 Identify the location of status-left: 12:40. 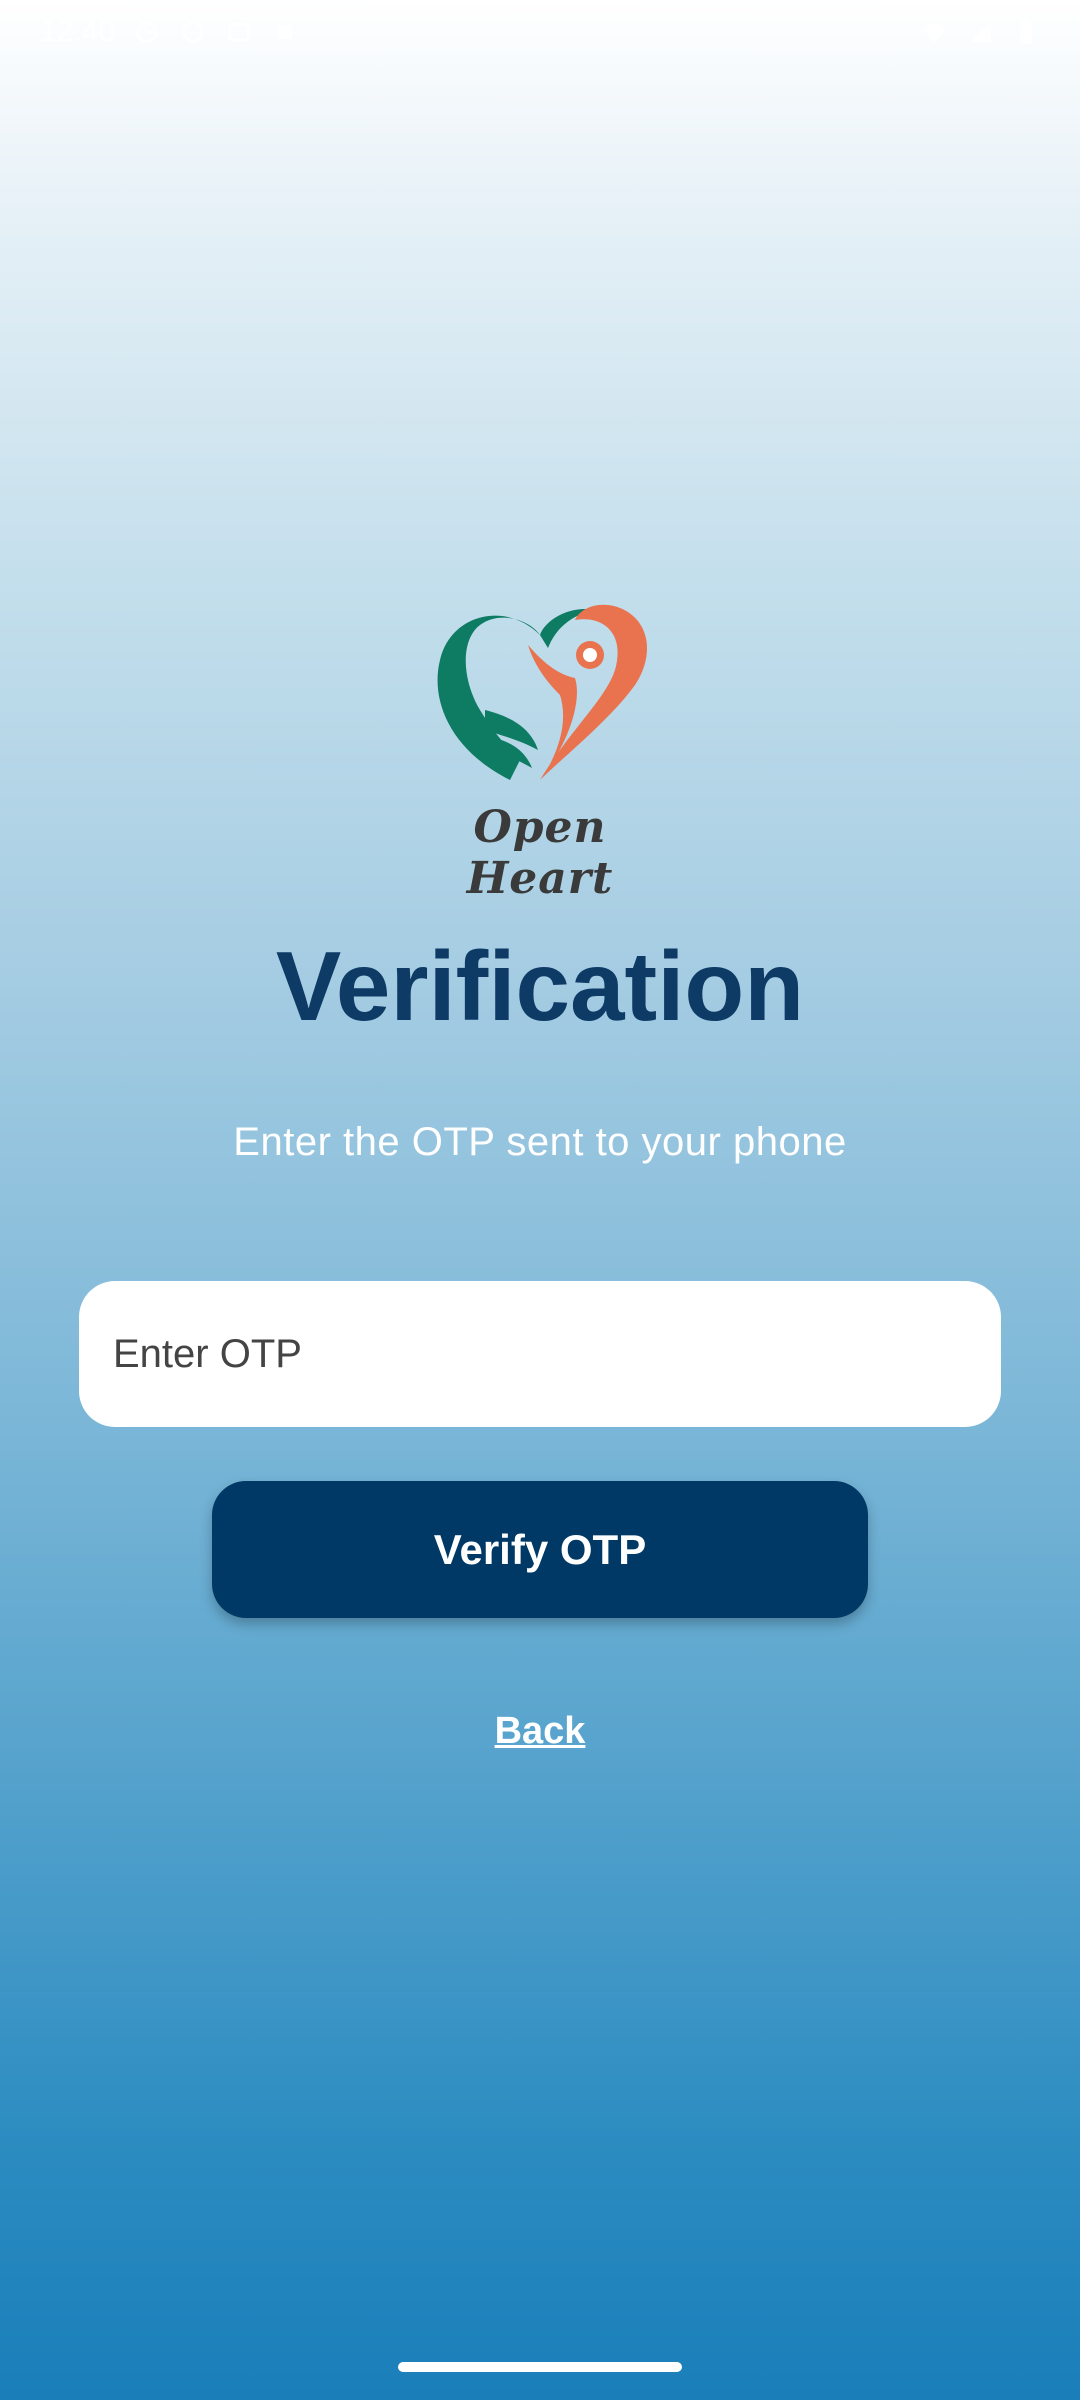
(169, 32).